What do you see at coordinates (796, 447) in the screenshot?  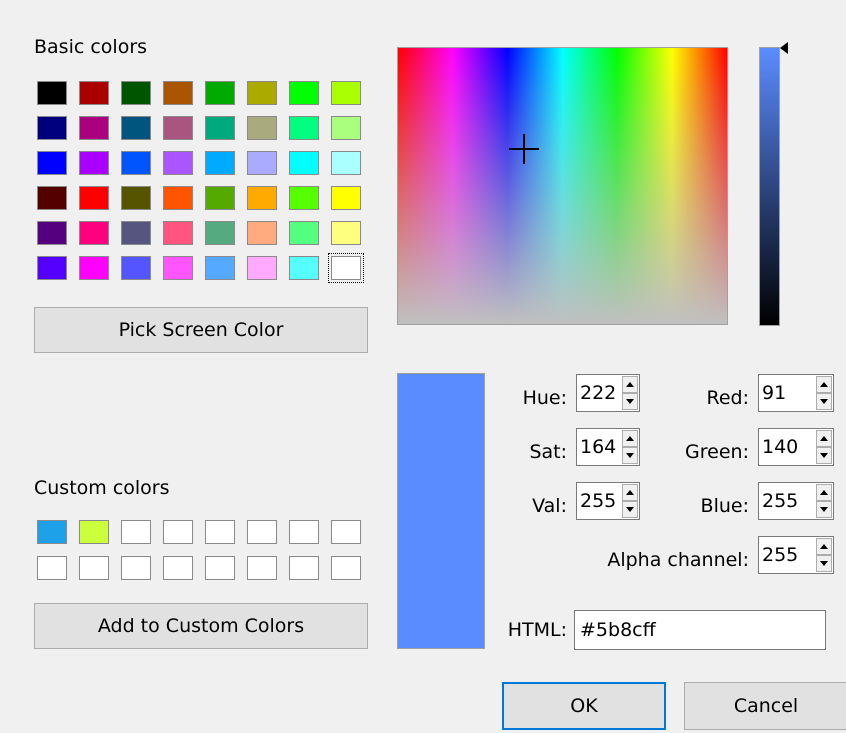 I see `green-spinbox: 140` at bounding box center [796, 447].